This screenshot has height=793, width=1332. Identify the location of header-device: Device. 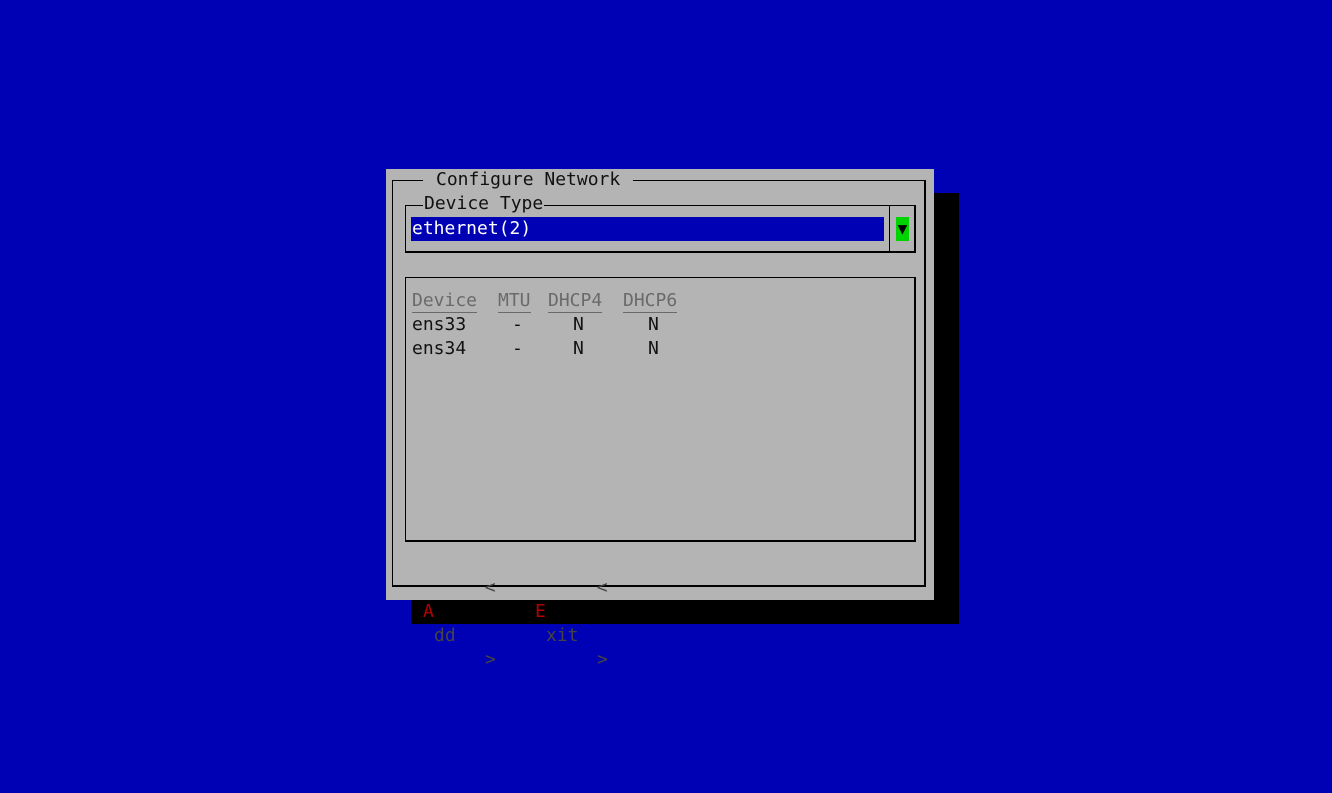
(445, 301).